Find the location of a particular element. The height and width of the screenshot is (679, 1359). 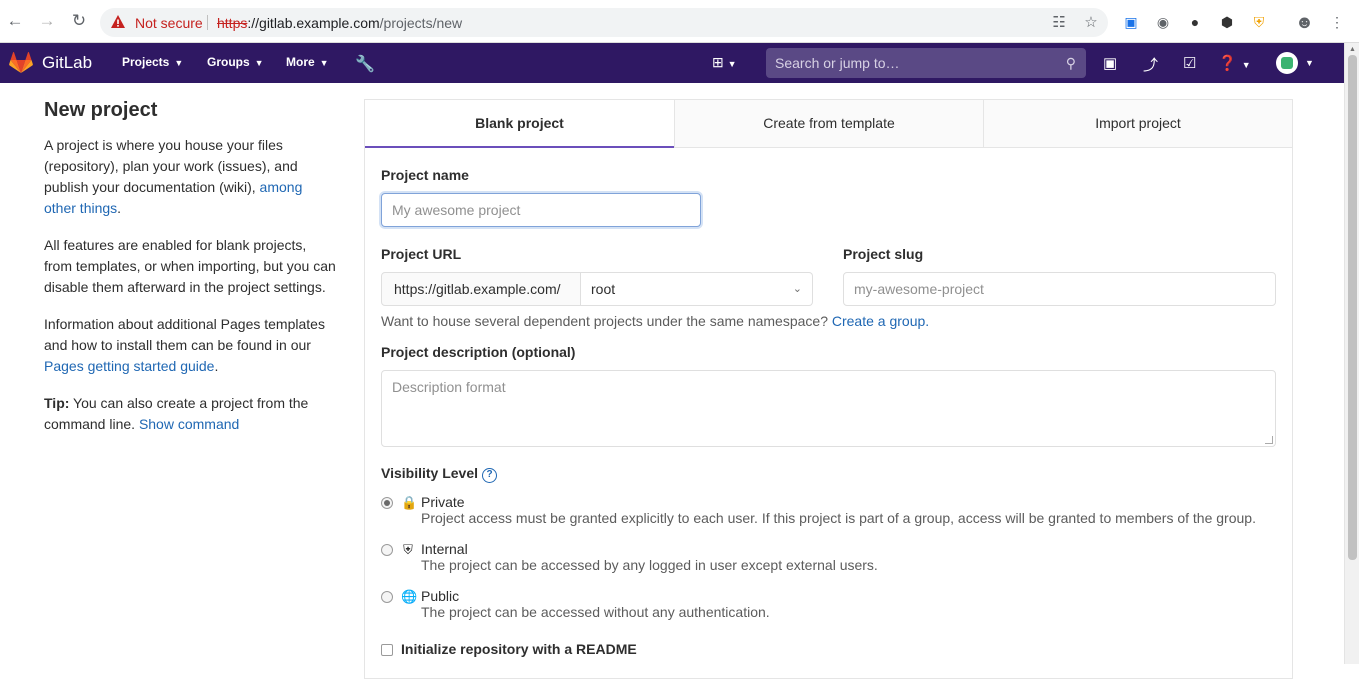

extension-s-icon: ▣ is located at coordinates (1131, 22).